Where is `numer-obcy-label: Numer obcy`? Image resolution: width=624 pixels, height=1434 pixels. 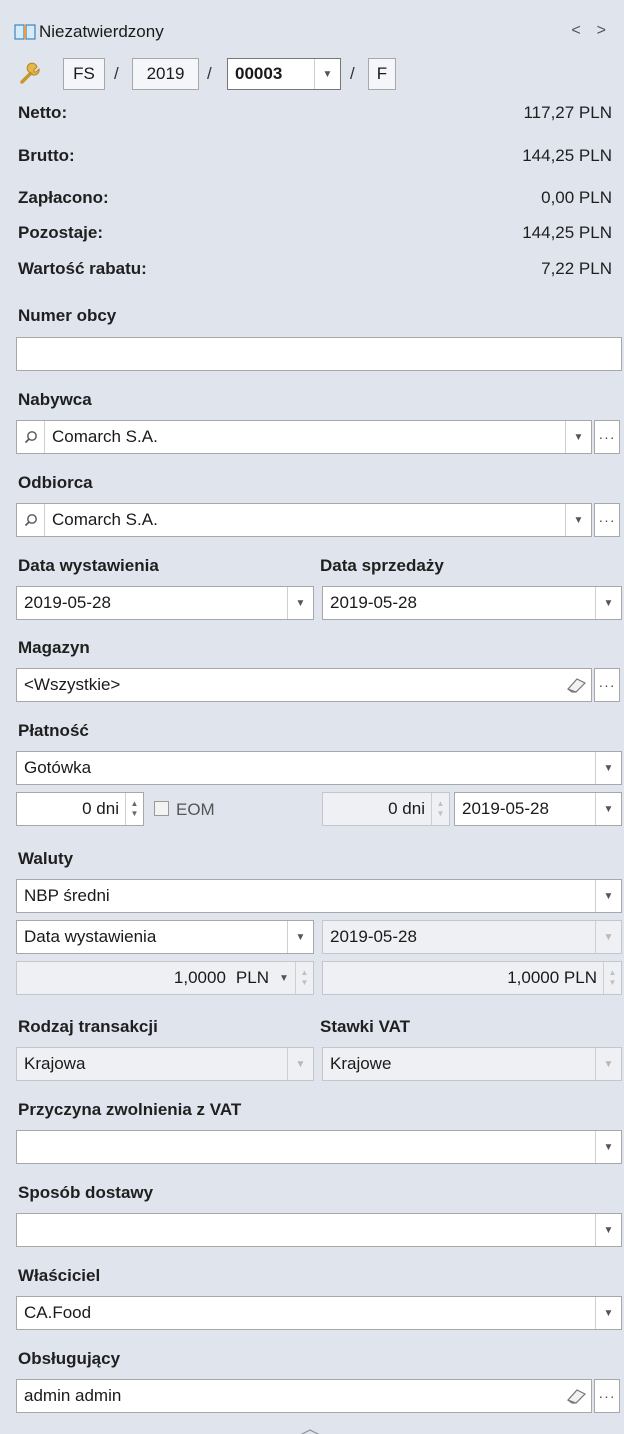 numer-obcy-label: Numer obcy is located at coordinates (67, 315).